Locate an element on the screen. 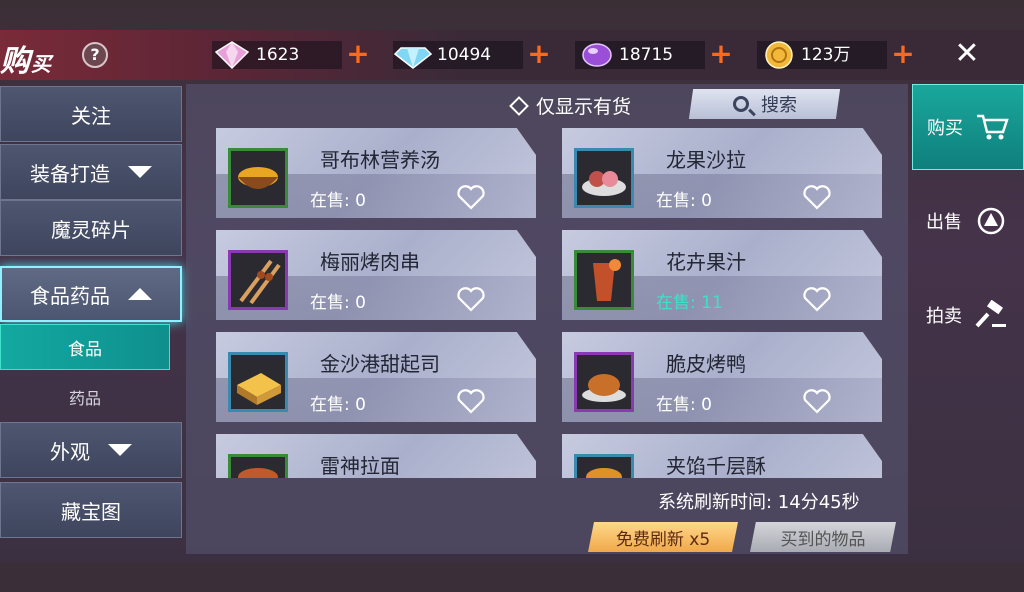 The width and height of the screenshot is (1024, 592). skewer-icon is located at coordinates (258, 280).